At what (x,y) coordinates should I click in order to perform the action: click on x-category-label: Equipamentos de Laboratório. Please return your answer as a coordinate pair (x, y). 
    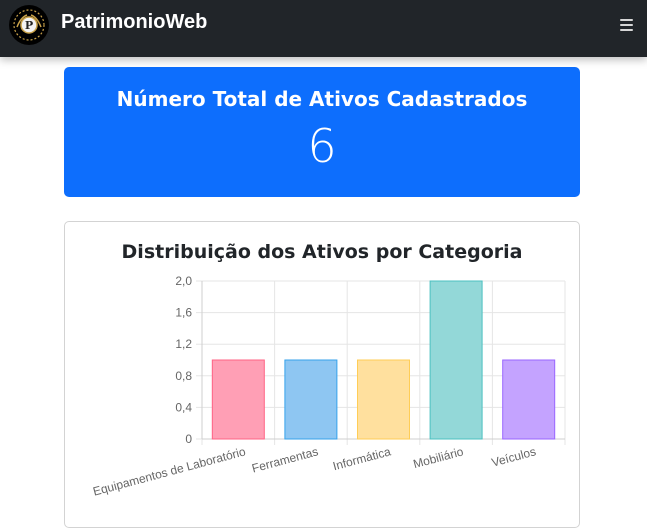
    Looking at the image, I should click on (169, 471).